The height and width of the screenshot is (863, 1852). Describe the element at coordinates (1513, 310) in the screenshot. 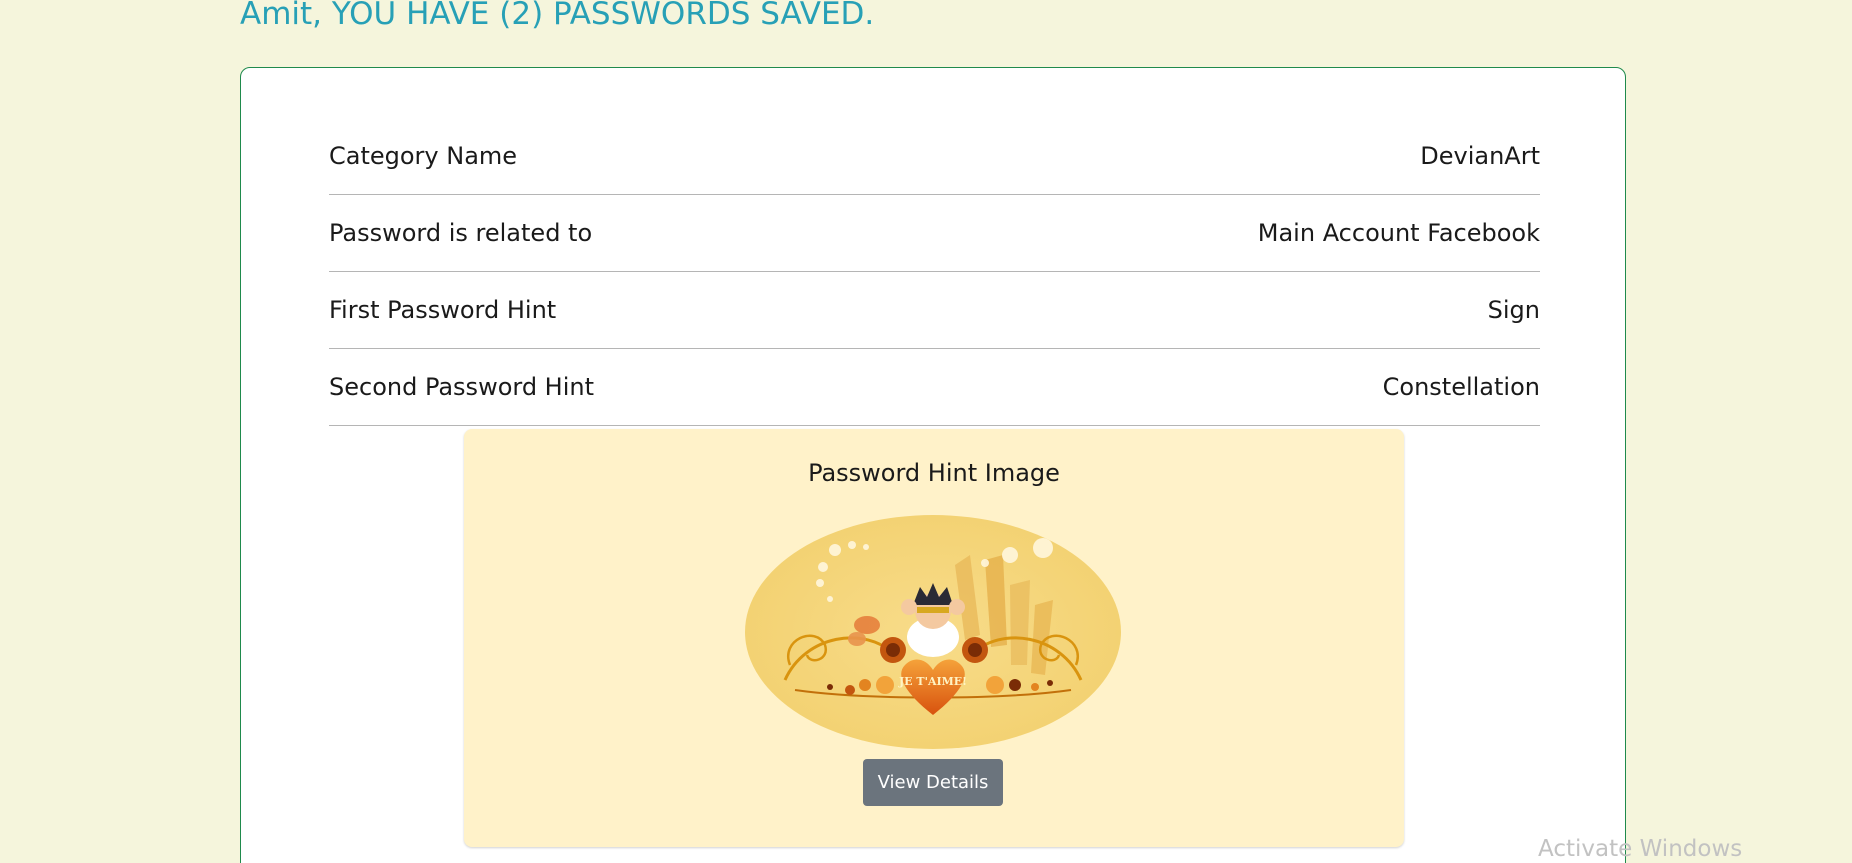

I see `detail-value: Sign` at that location.